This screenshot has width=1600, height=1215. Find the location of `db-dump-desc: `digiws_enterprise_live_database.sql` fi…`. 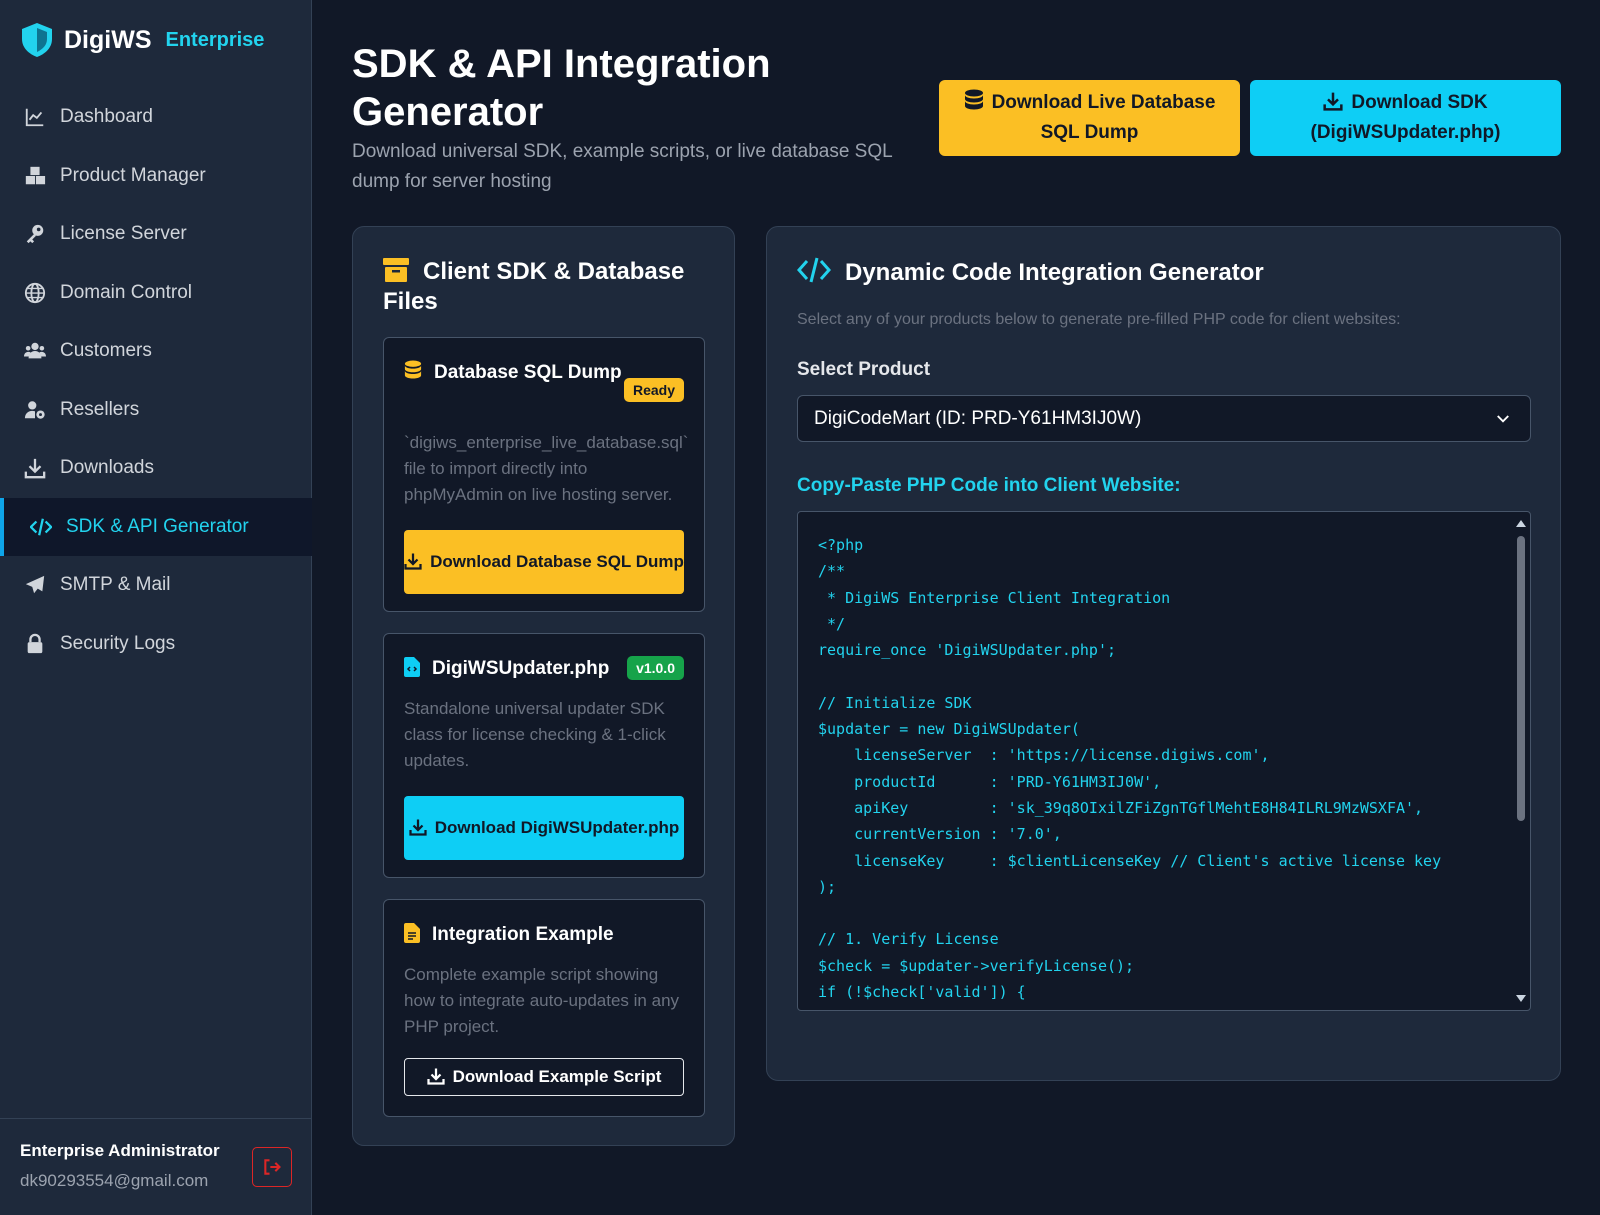

db-dump-desc: `digiws_enterprise_live_database.sql` fi… is located at coordinates (546, 468).